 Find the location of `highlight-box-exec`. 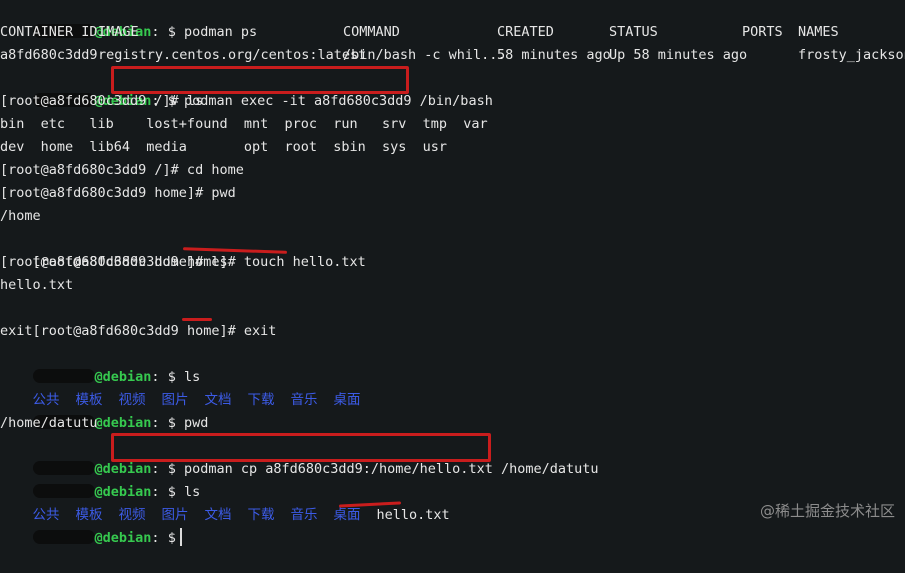

highlight-box-exec is located at coordinates (260, 80).